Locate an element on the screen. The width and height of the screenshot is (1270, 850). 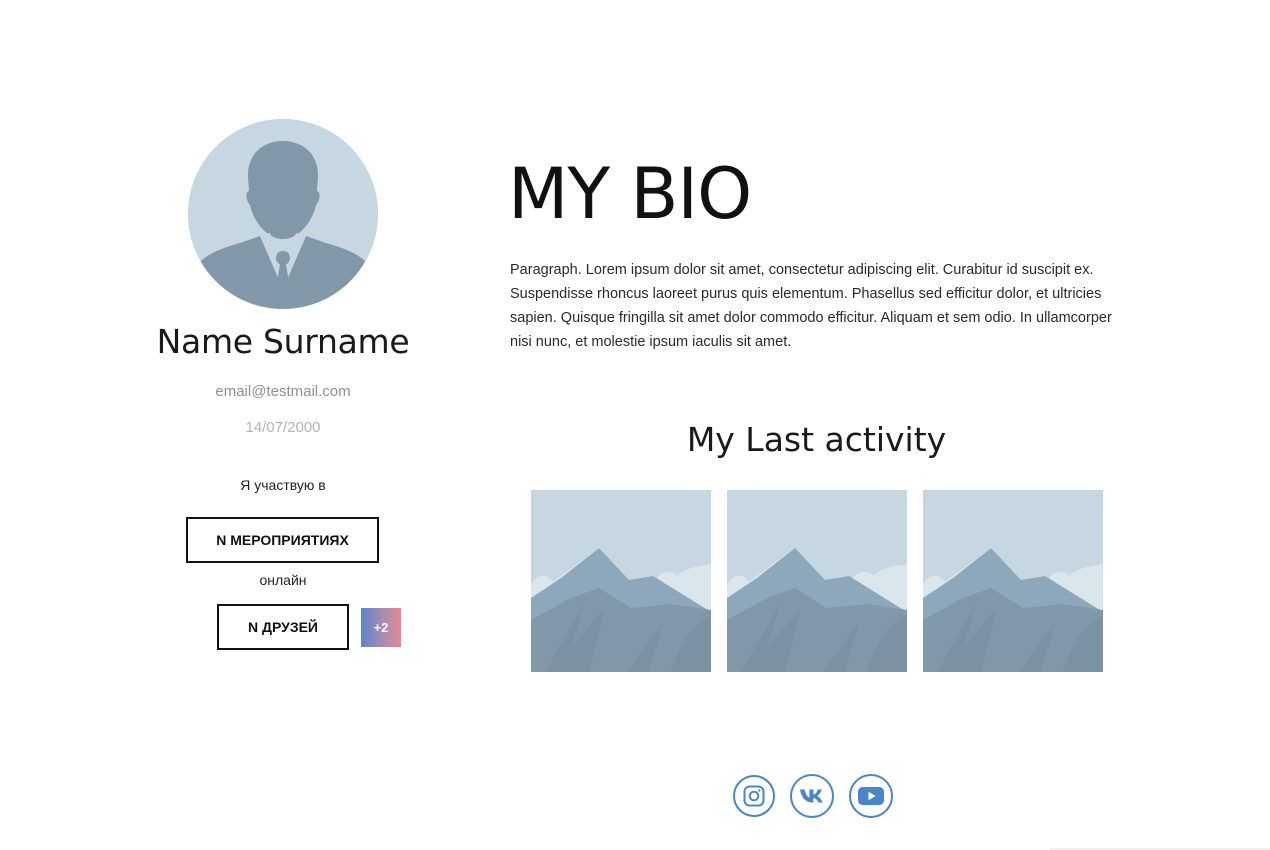
events-button: N МЕРОПРИЯТИЯХ is located at coordinates (282, 540).